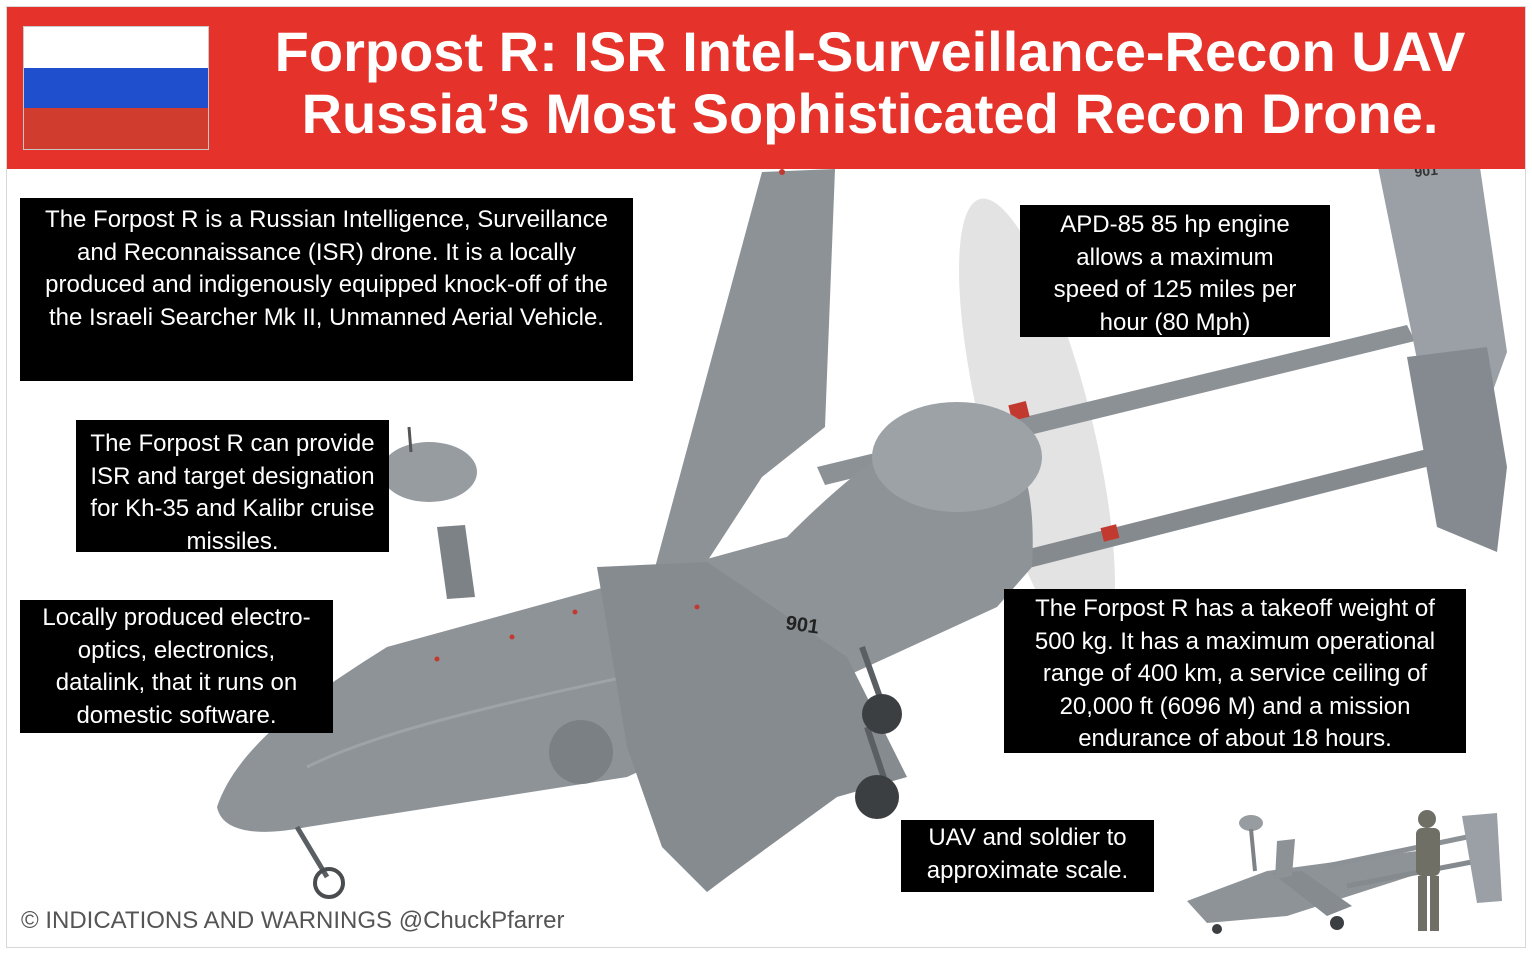 The width and height of the screenshot is (1532, 954). Describe the element at coordinates (429, 472) in the screenshot. I see `sensor-dome` at that location.